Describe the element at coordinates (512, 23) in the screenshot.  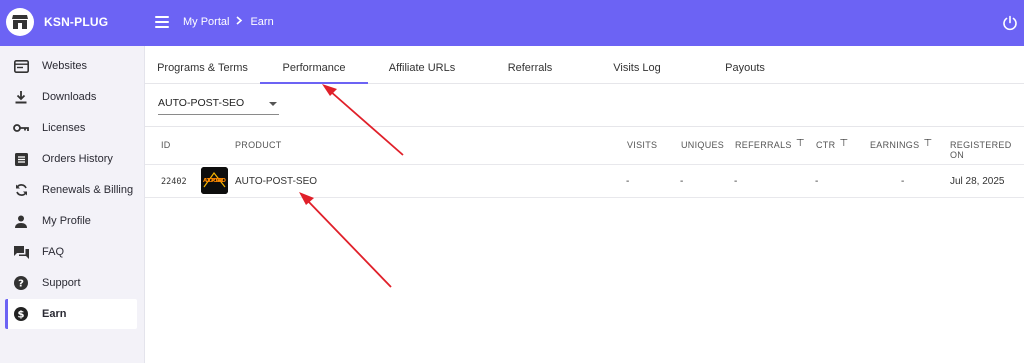
I see `top-bar: KSN-PLUG My Portal Earn` at that location.